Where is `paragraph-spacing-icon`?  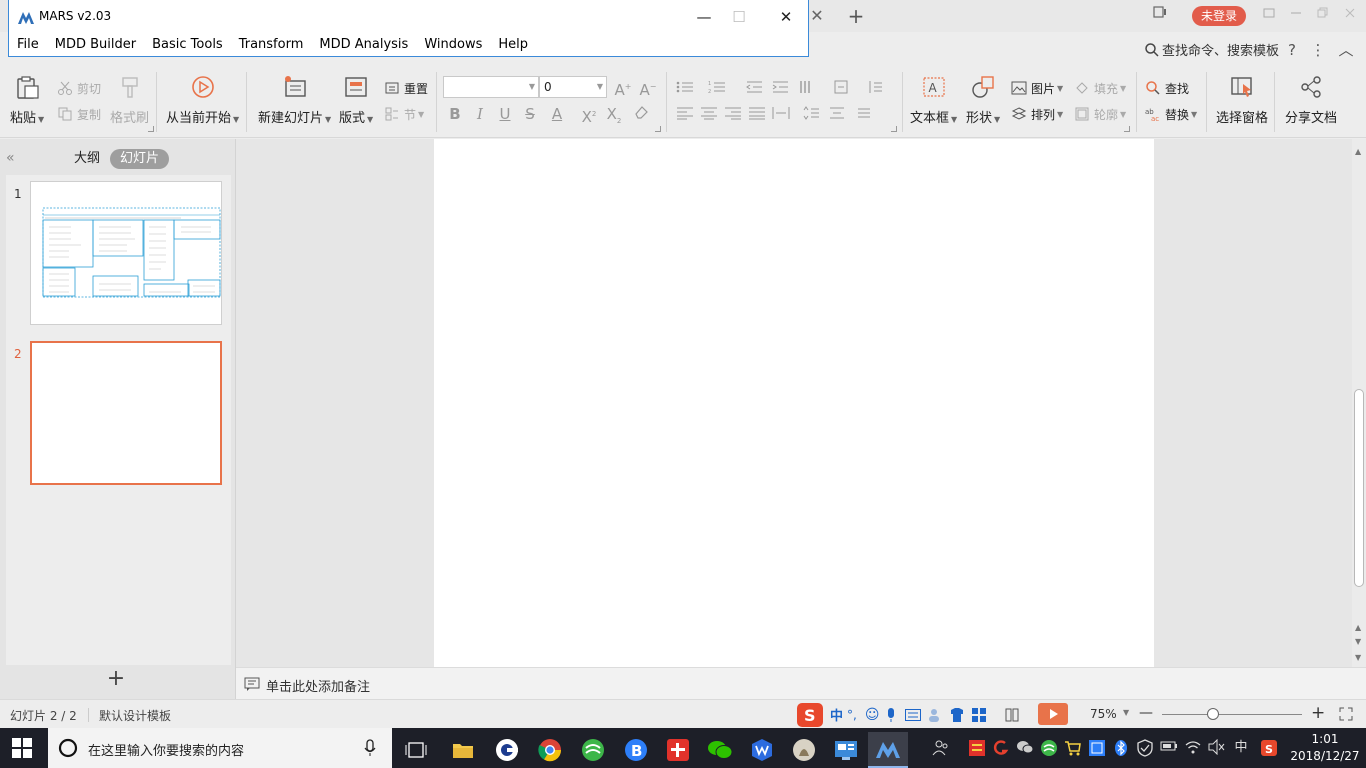 paragraph-spacing-icon is located at coordinates (837, 113).